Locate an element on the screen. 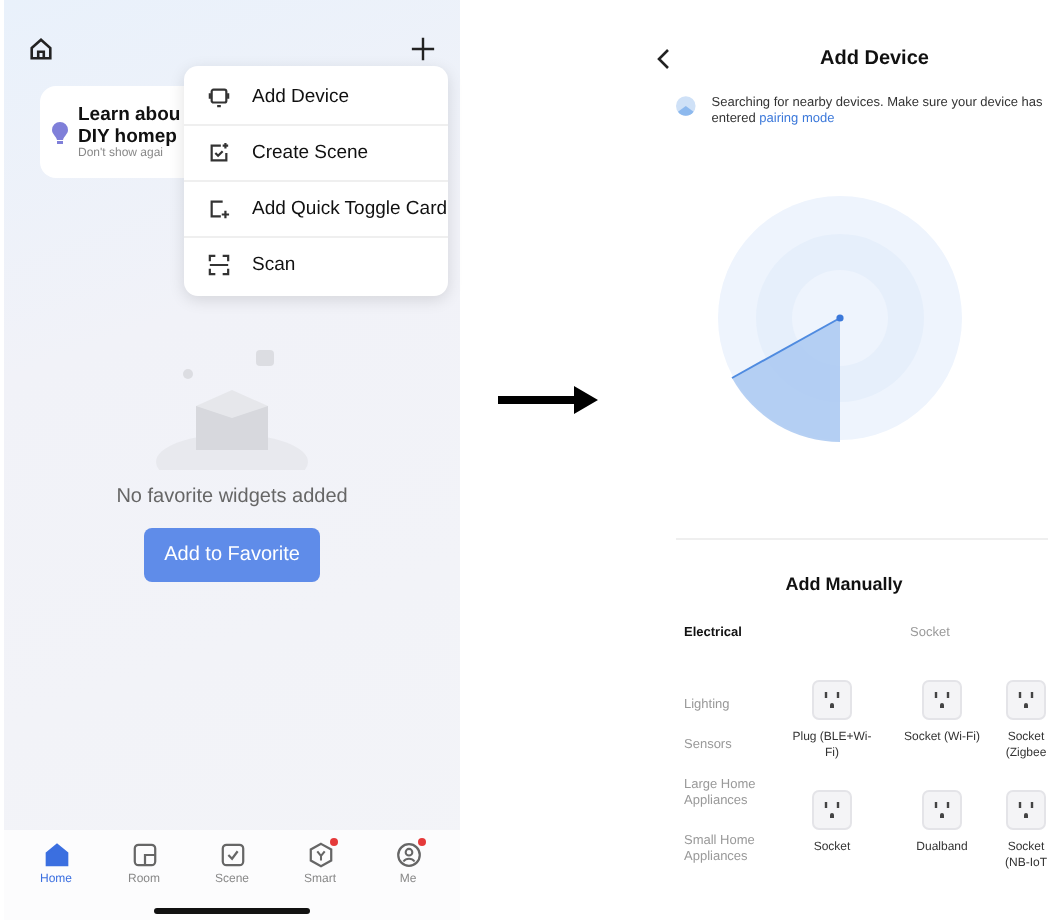  right-arrow is located at coordinates (548, 400).